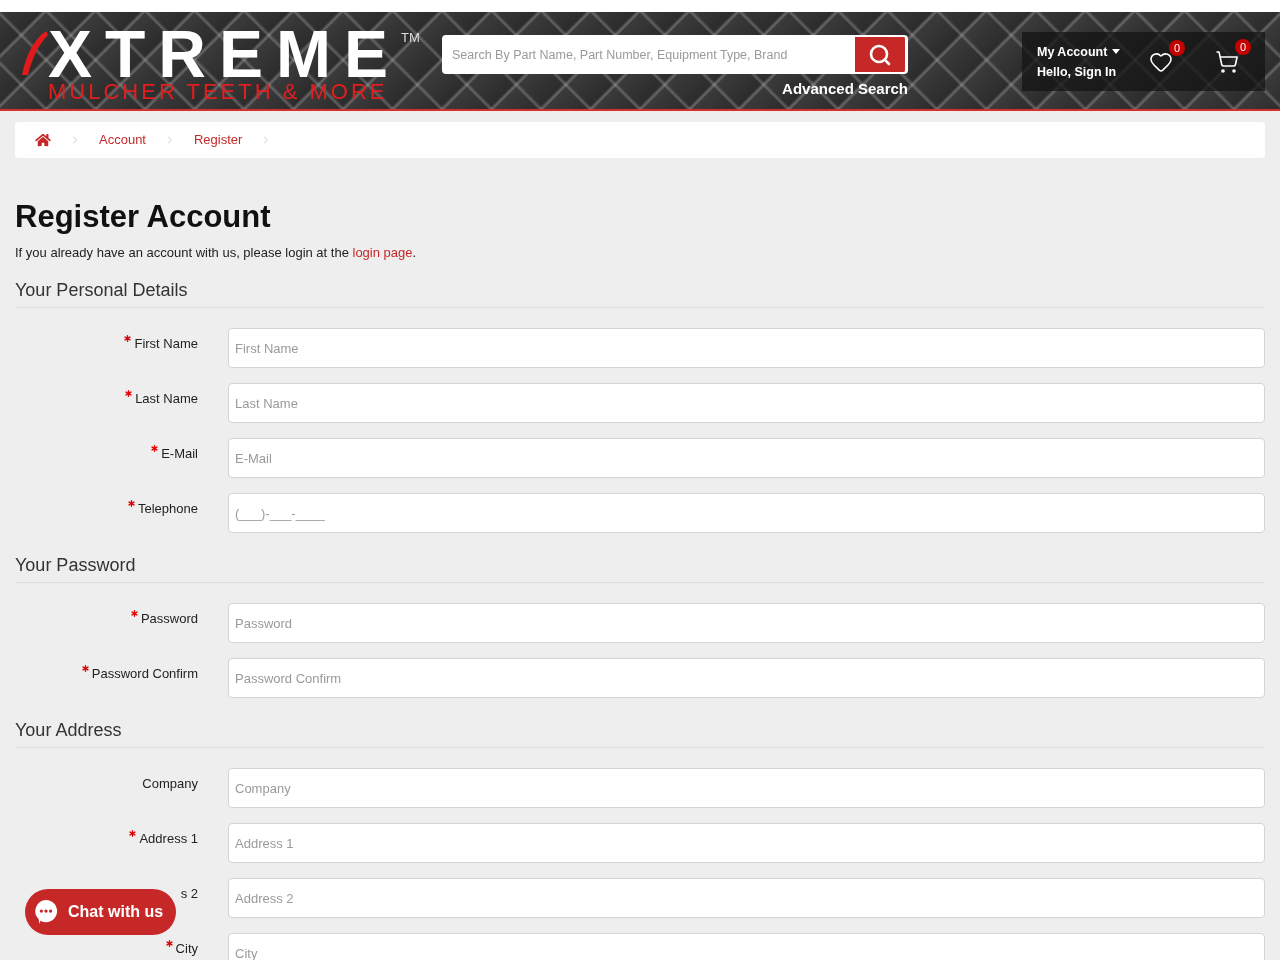  What do you see at coordinates (218, 140) in the screenshot?
I see `breadcrumb-link: Register` at bounding box center [218, 140].